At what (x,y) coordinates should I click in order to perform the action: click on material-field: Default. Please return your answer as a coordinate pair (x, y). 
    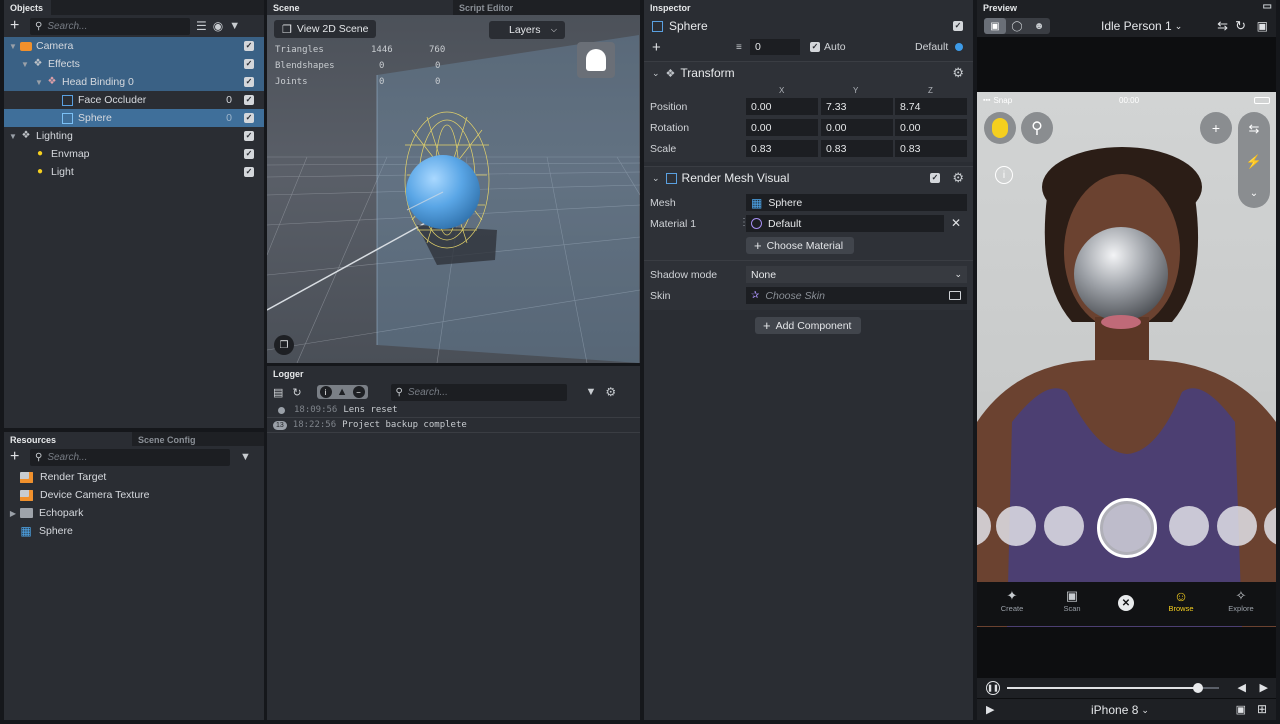
    Looking at the image, I should click on (845, 223).